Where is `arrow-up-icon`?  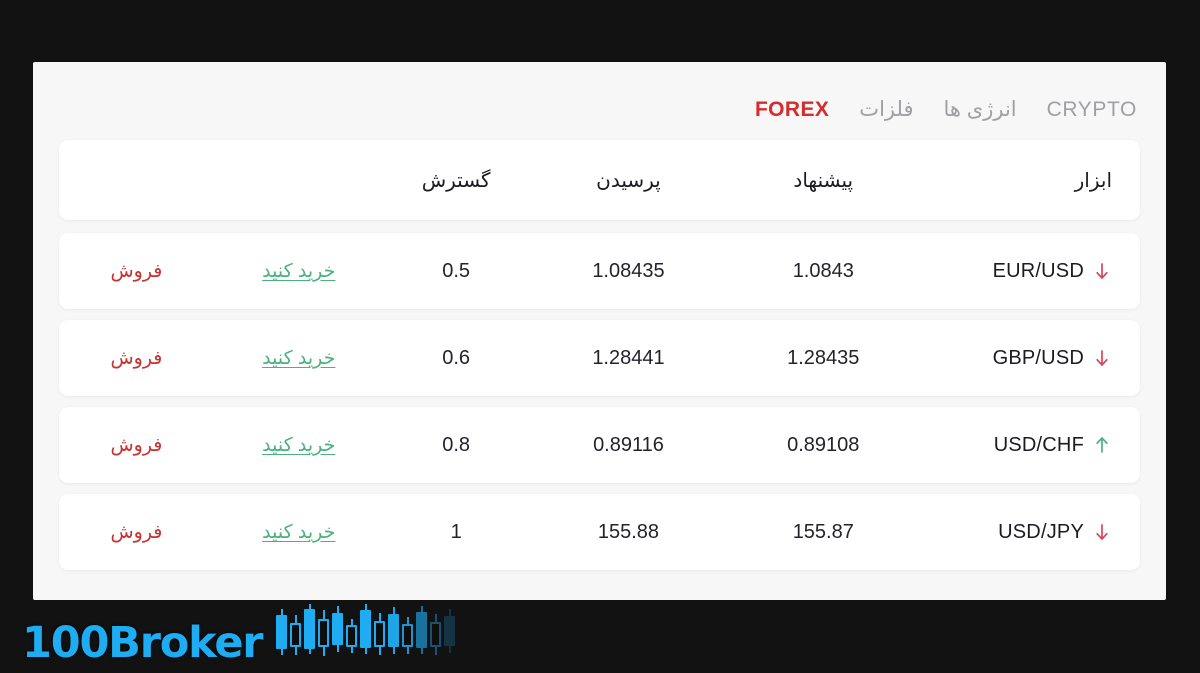 arrow-up-icon is located at coordinates (1102, 445).